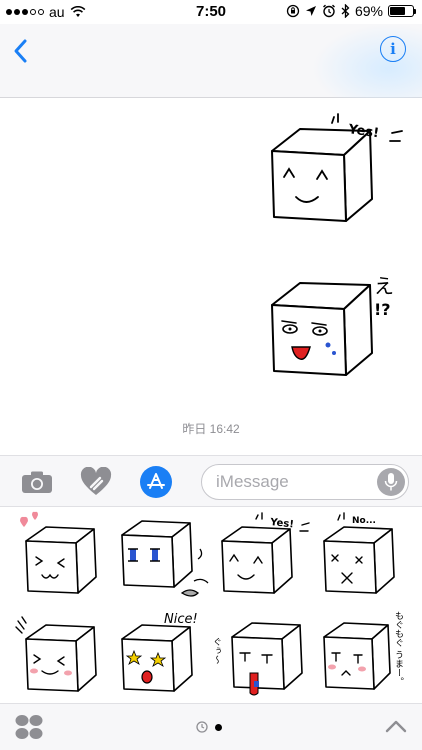 The height and width of the screenshot is (750, 422). Describe the element at coordinates (22, 51) in the screenshot. I see `back-button` at that location.